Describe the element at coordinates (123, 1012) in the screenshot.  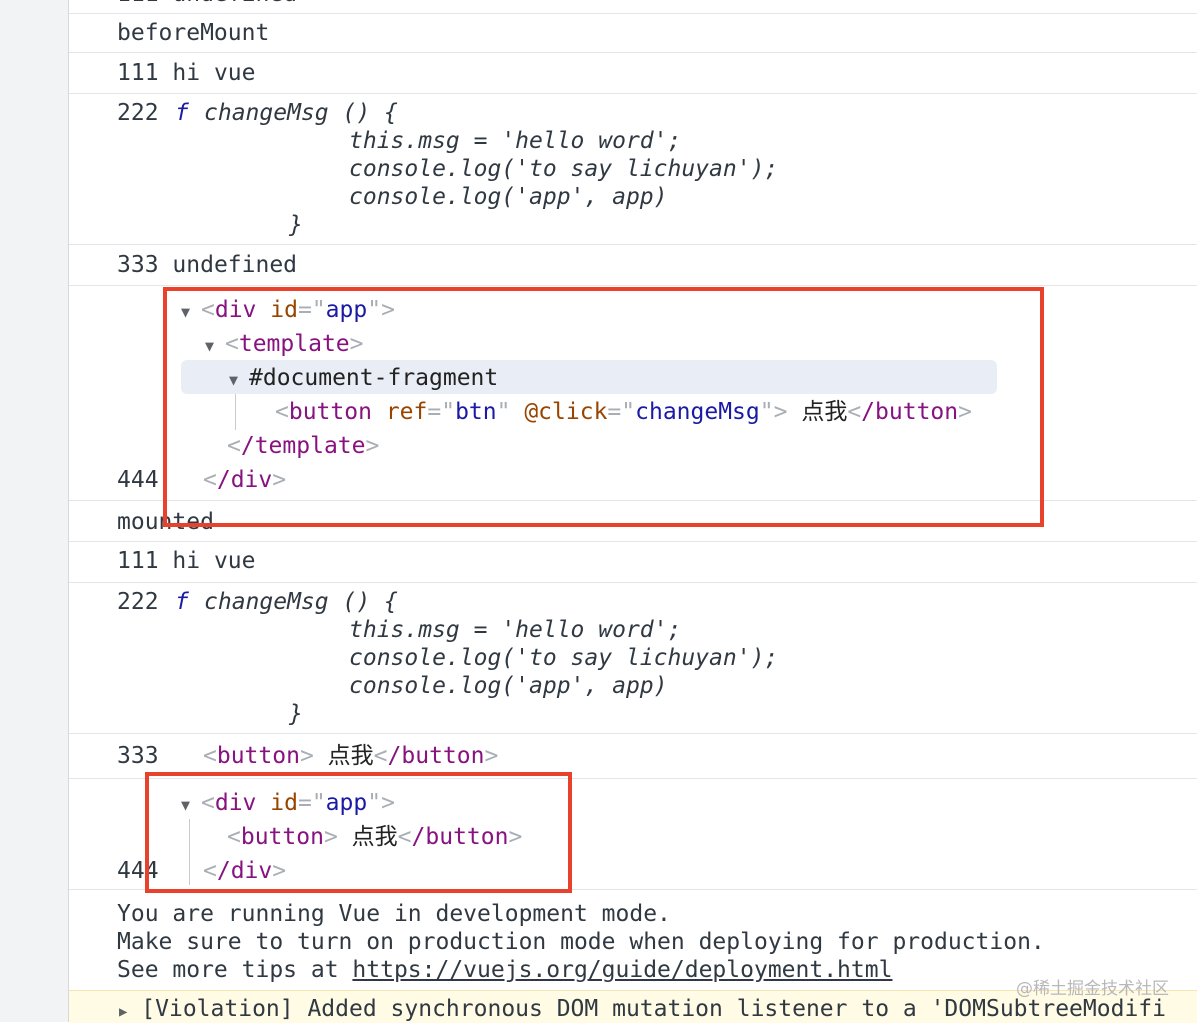
I see `expand-triangle-icon: ▶` at that location.